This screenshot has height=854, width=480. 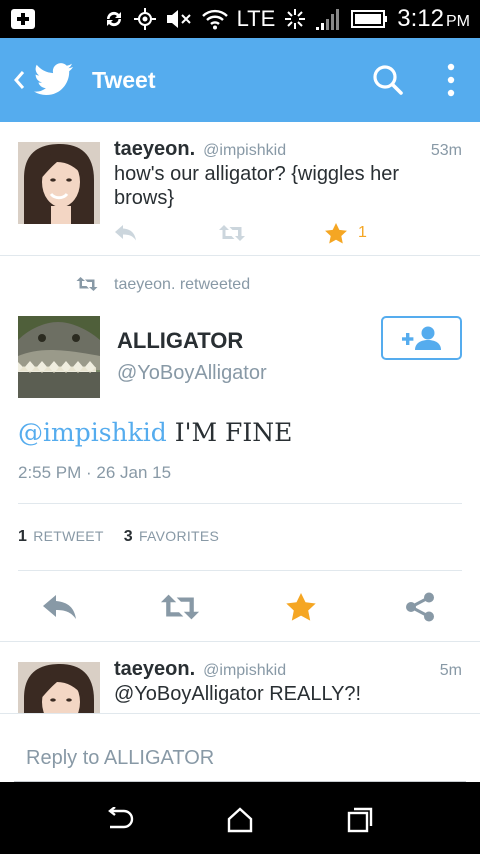 I want to click on nav-back-button, so click(x=120, y=820).